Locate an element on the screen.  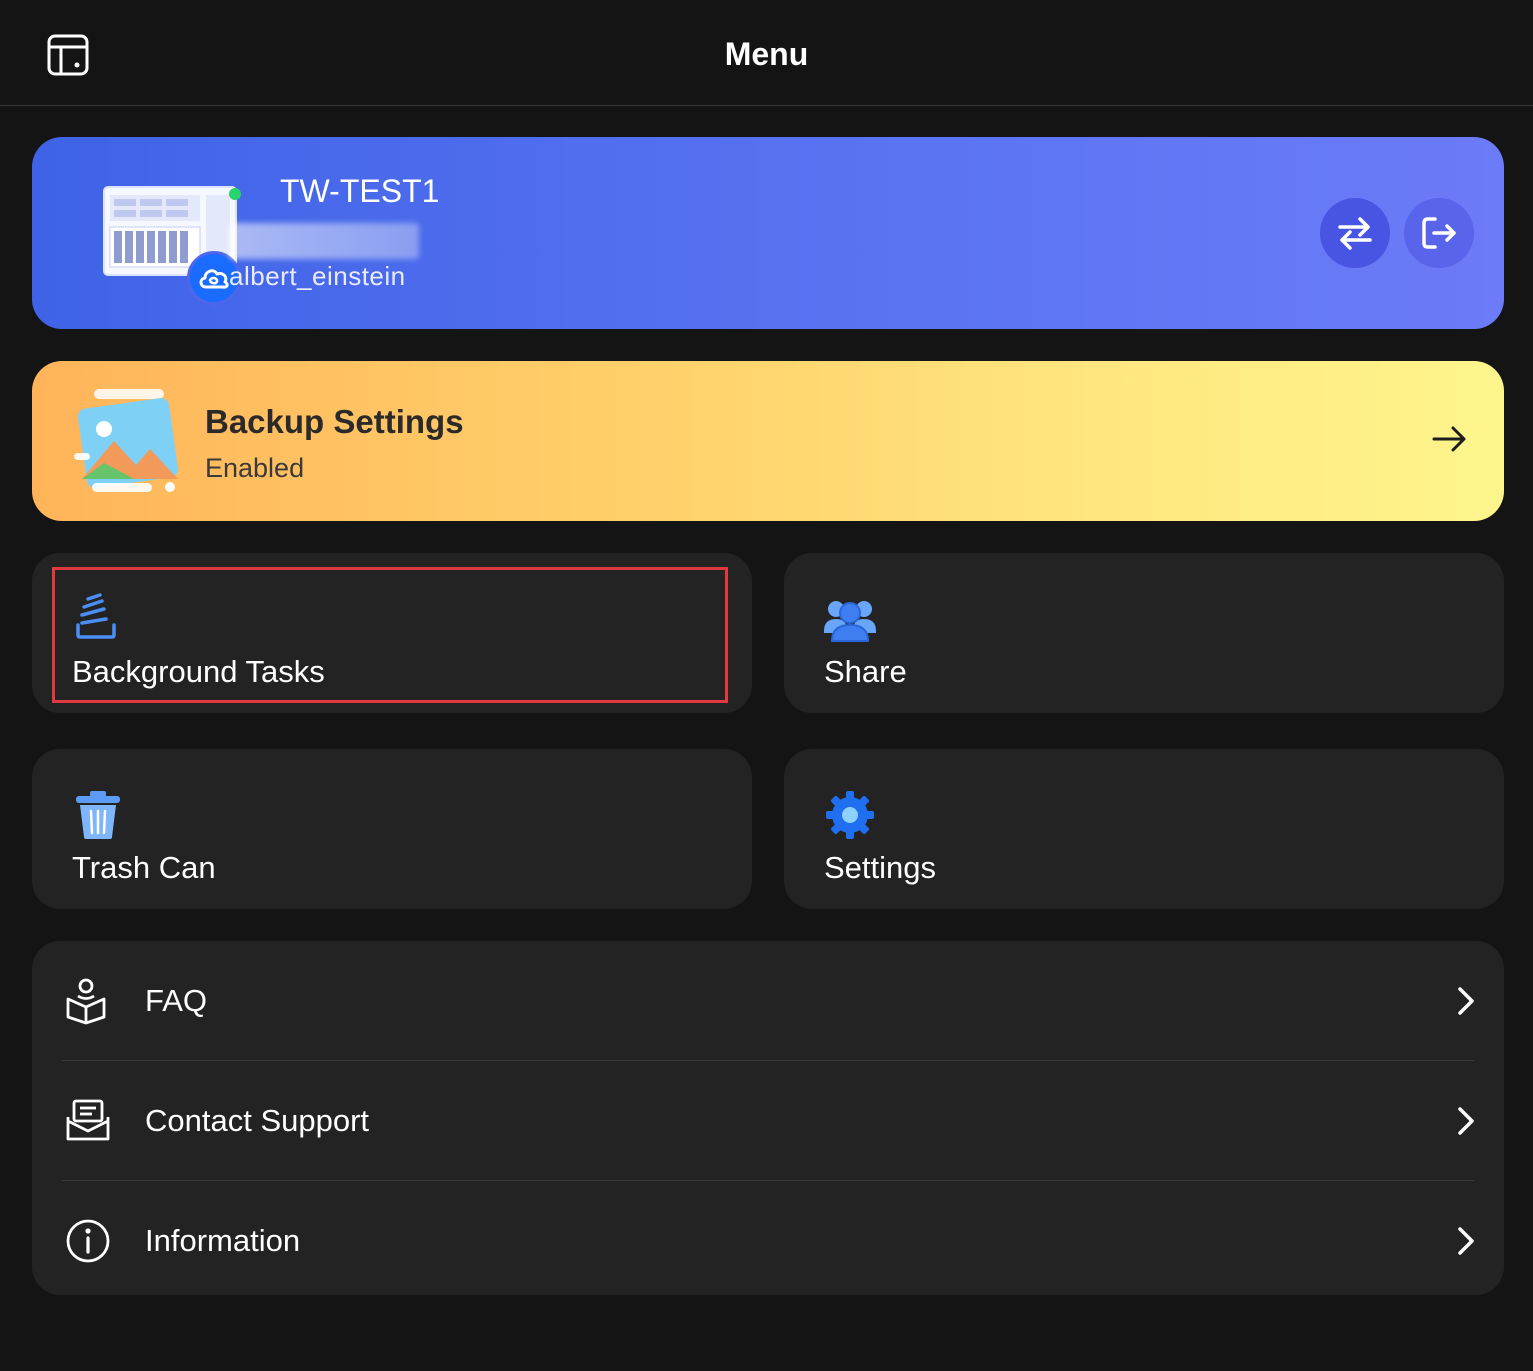
switch-arrows-icon is located at coordinates (1355, 233).